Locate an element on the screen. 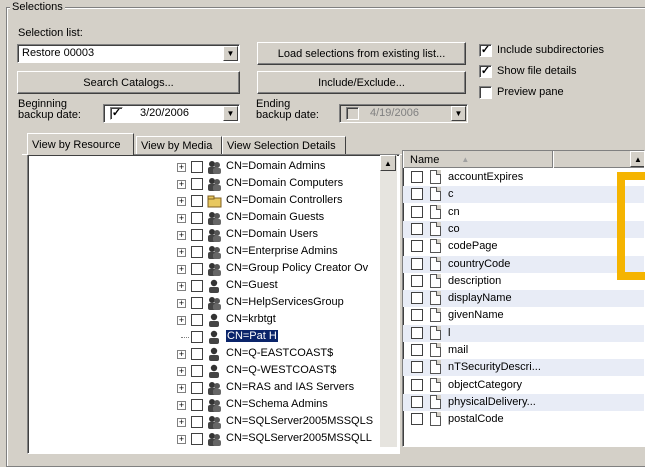 This screenshot has height=467, width=645. list-item: co is located at coordinates (523, 229).